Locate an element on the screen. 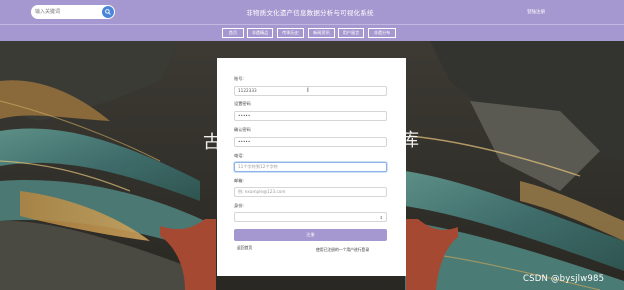 This screenshot has height=290, width=624. login-register-link: 登陆注册 is located at coordinates (536, 12).